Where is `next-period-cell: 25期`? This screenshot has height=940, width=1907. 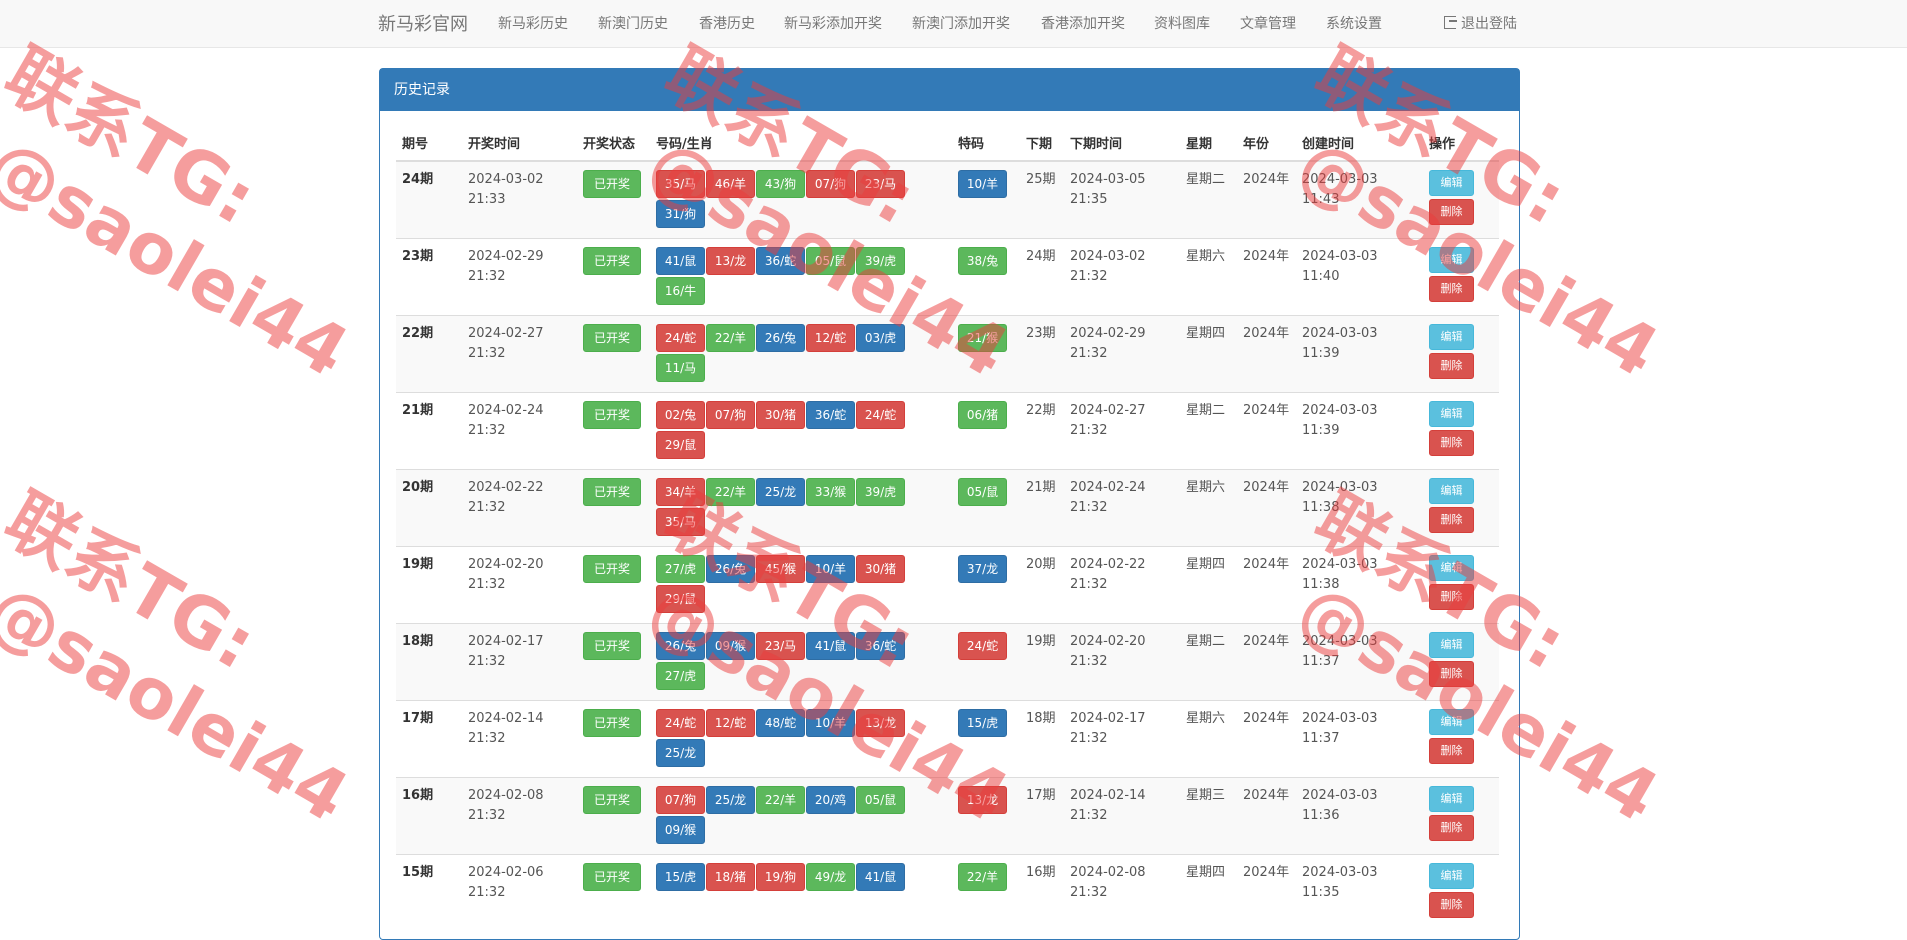
next-period-cell: 25期 is located at coordinates (1042, 199).